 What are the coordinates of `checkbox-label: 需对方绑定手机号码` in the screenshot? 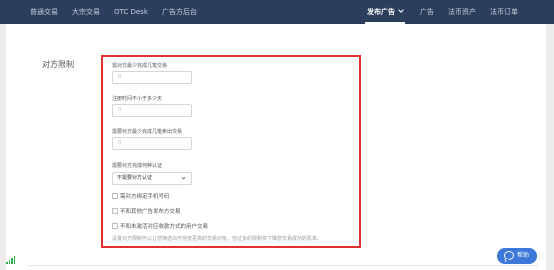 It's located at (145, 197).